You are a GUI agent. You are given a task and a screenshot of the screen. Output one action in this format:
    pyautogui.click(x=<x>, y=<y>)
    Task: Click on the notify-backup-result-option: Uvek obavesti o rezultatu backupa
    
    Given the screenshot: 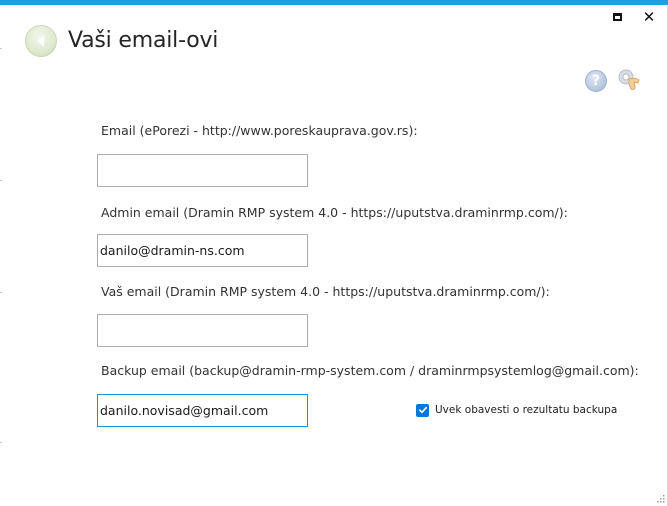 What is the action you would take?
    pyautogui.click(x=516, y=410)
    